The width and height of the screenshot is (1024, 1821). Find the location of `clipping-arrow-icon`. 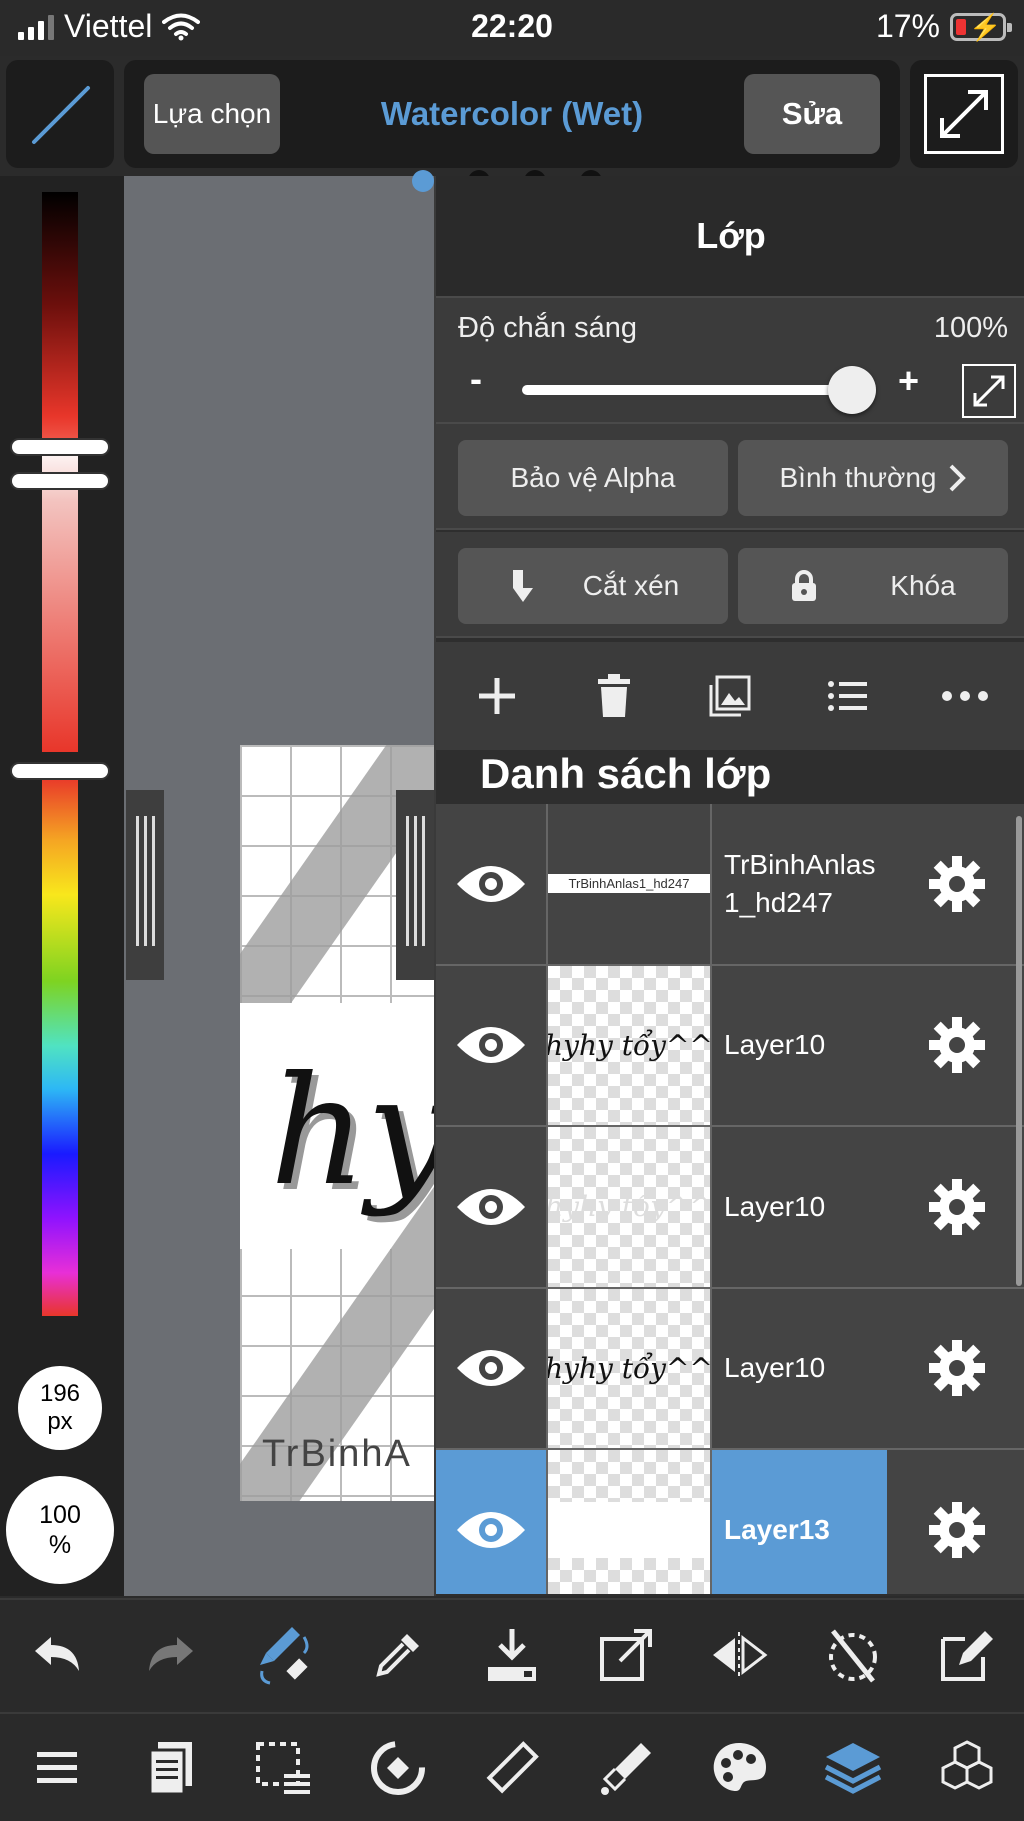

clipping-arrow-icon is located at coordinates (522, 586).